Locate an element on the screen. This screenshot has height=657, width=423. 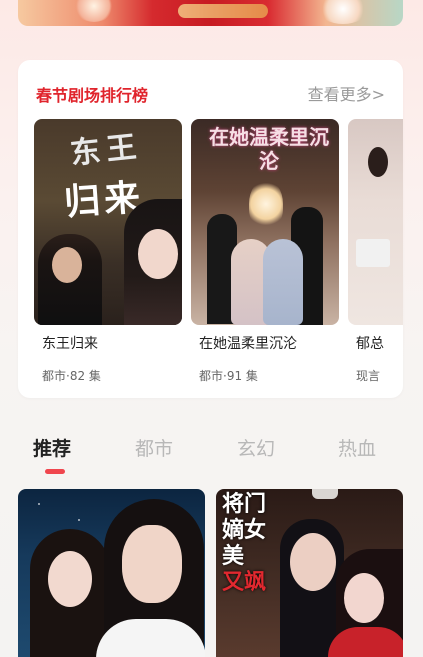
show-poster is located at coordinates (375, 222).